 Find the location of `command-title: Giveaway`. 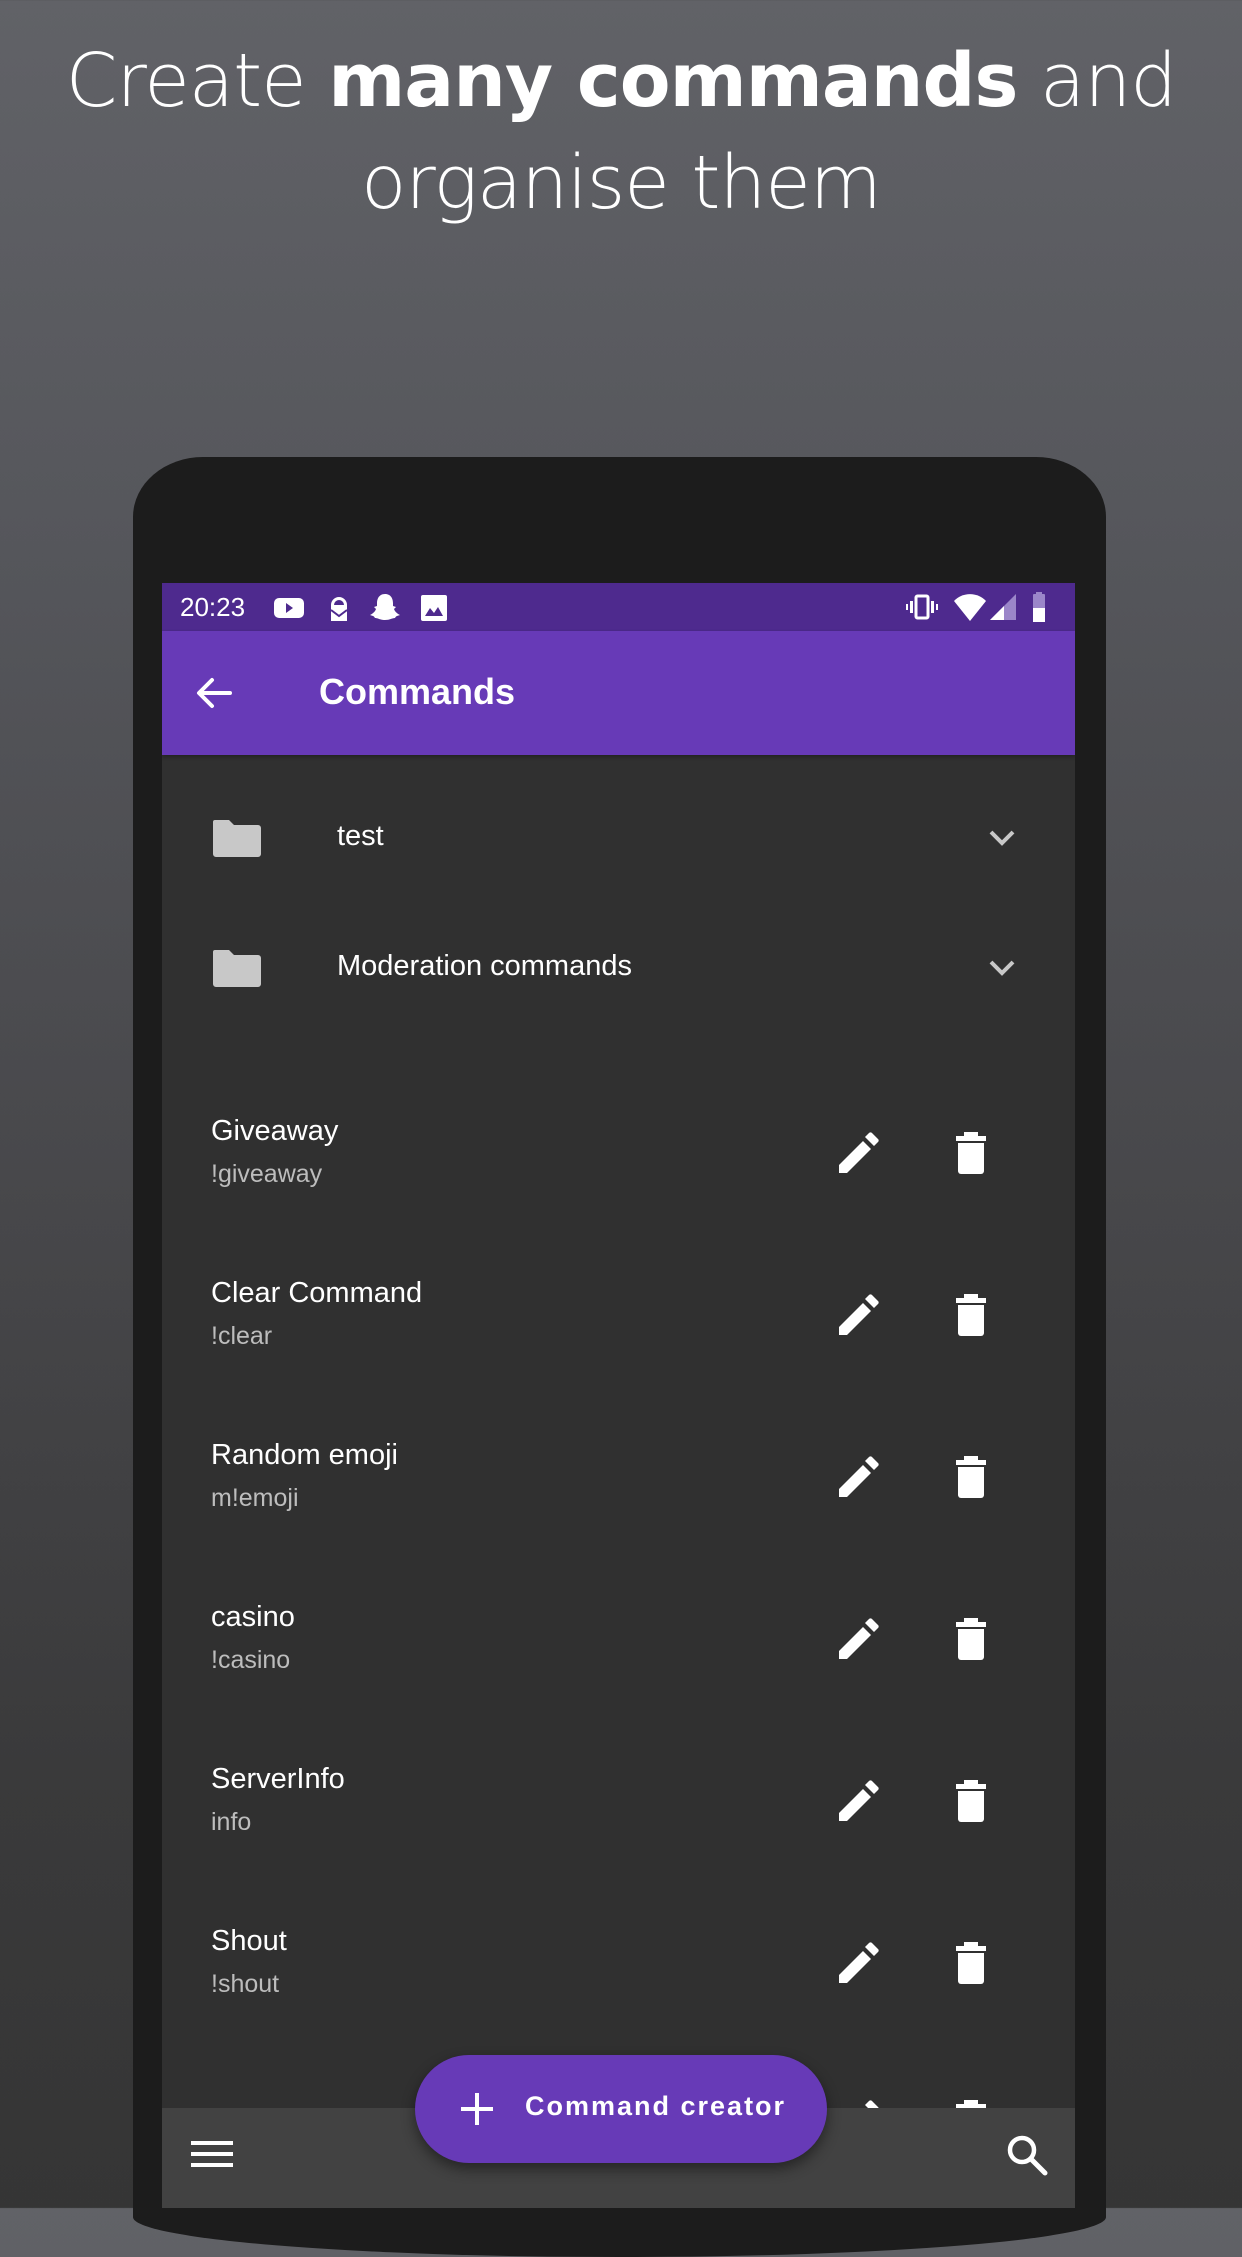

command-title: Giveaway is located at coordinates (275, 1131).